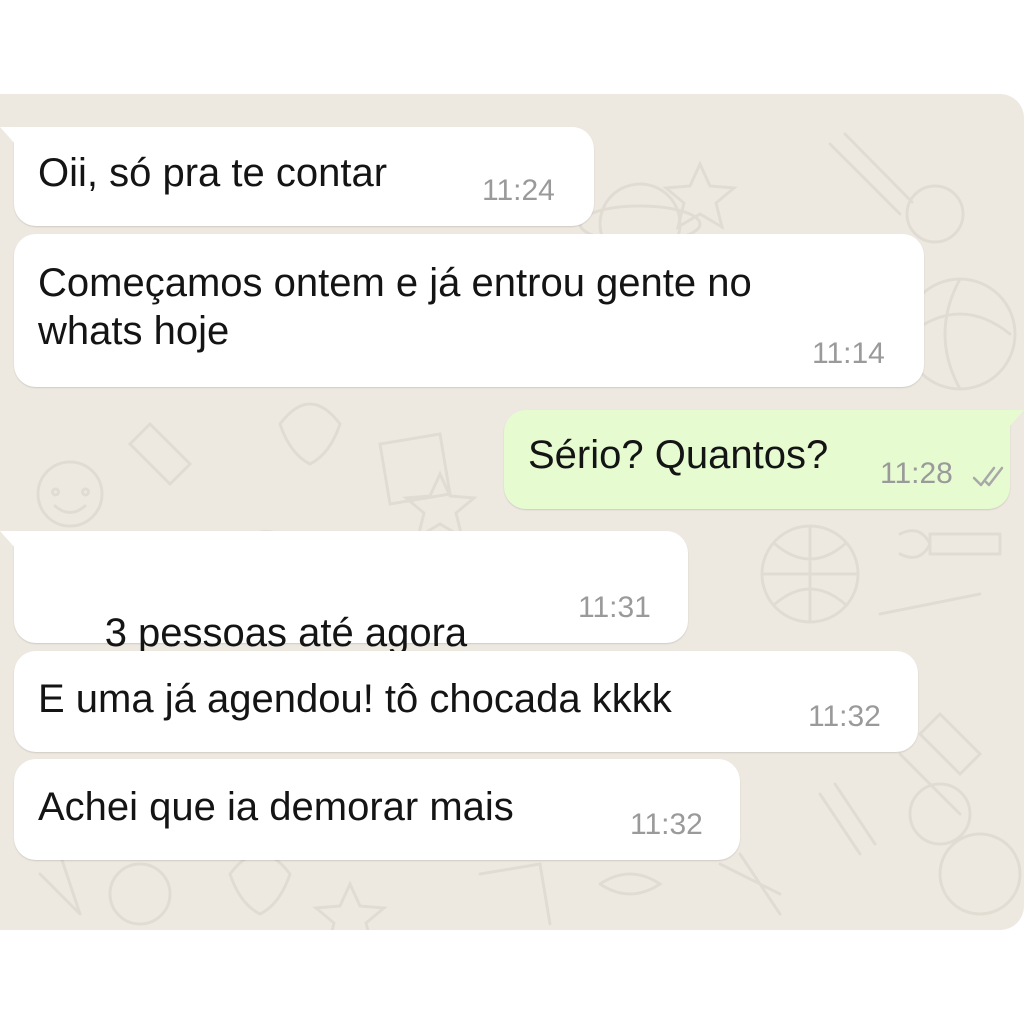 This screenshot has height=1024, width=1024. I want to click on message-bubble-incoming: Achei que ia demorar mais 11:32, so click(377, 809).